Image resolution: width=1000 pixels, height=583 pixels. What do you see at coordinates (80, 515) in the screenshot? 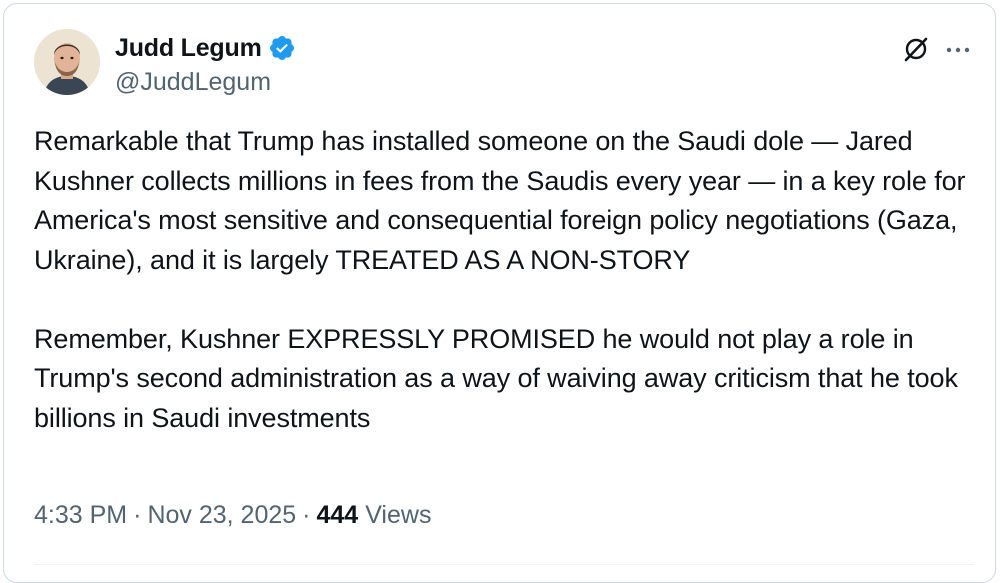
I see `tweet-time: 4:33 PM` at bounding box center [80, 515].